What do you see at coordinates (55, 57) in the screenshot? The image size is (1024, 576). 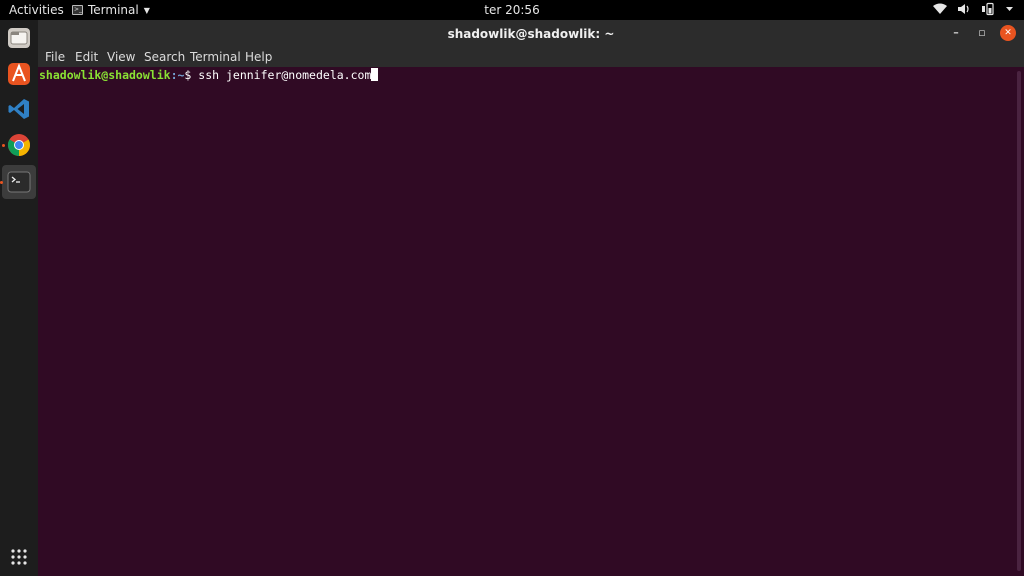 I see `menu-file: File` at bounding box center [55, 57].